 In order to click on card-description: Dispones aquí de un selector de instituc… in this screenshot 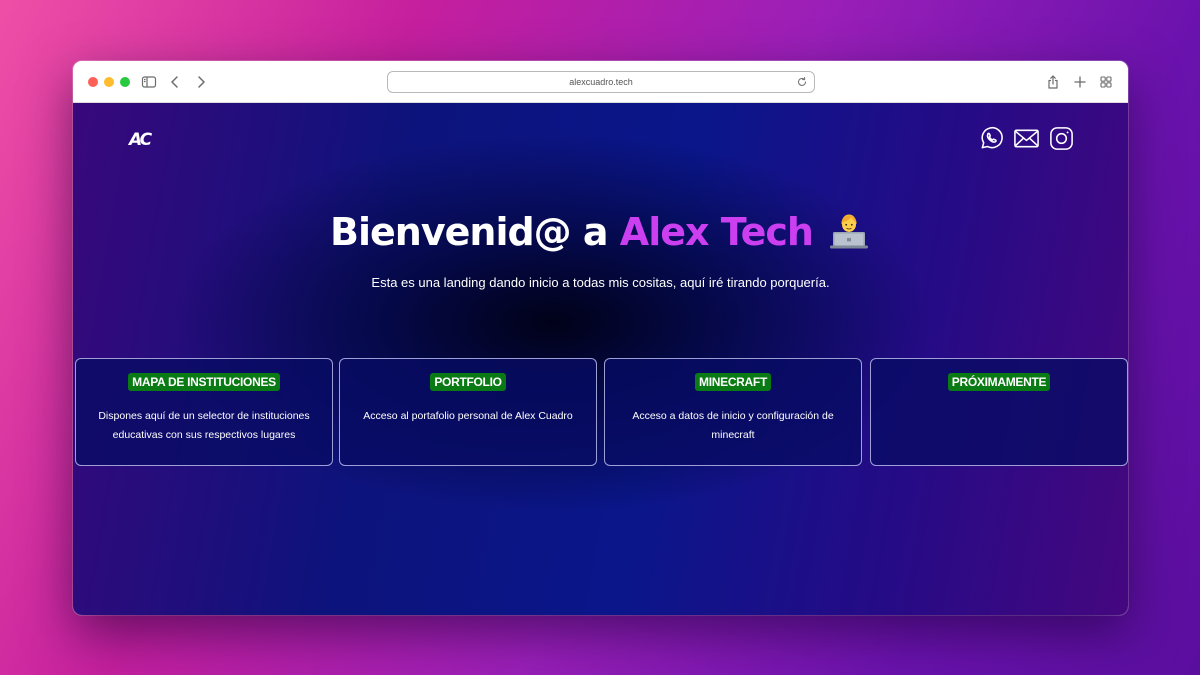, I will do `click(204, 425)`.